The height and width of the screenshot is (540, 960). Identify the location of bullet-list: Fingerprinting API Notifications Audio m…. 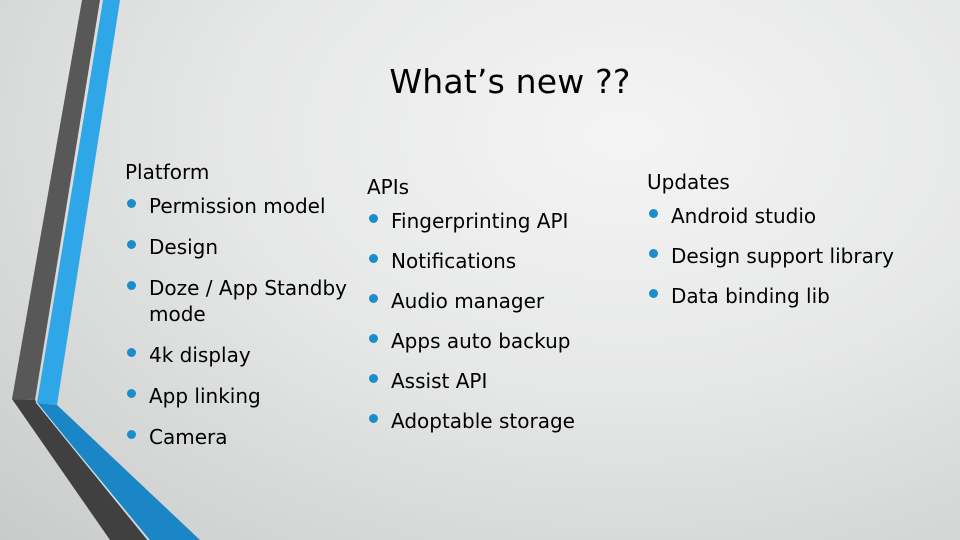
(487, 321).